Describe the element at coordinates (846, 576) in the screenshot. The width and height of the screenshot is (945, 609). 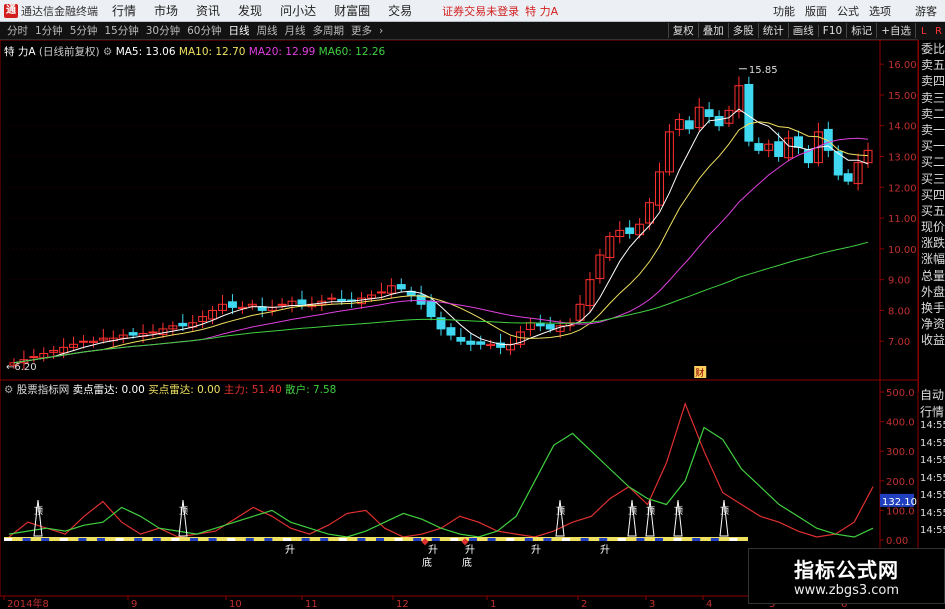
I see `watermark-logo: 指标公式网 www.zbgs3.com` at that location.